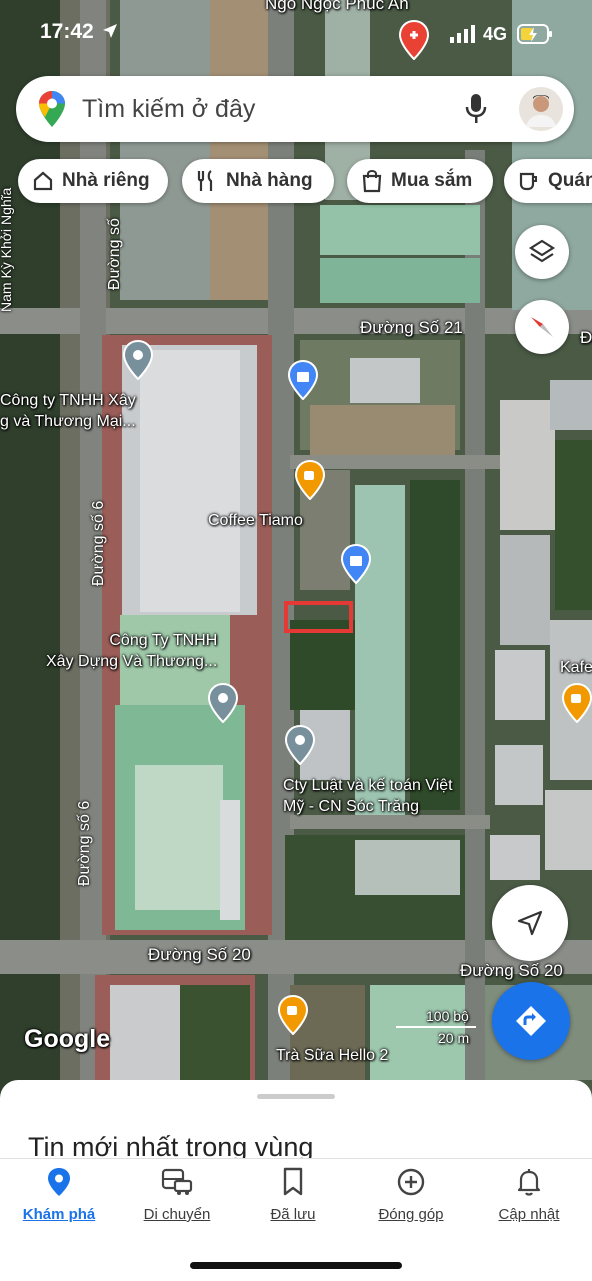  What do you see at coordinates (269, 180) in the screenshot?
I see `chip-label: Nhà hàng` at bounding box center [269, 180].